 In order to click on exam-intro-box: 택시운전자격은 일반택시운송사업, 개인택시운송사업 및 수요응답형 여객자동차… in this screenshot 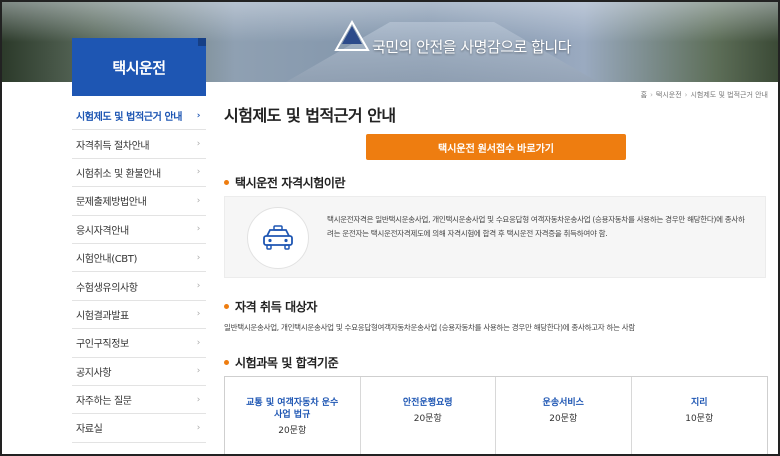, I will do `click(495, 237)`.